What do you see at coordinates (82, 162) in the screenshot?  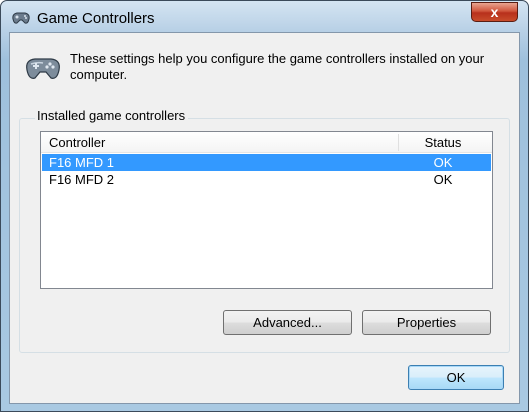 I see `controller-name: F16 MFD 1` at bounding box center [82, 162].